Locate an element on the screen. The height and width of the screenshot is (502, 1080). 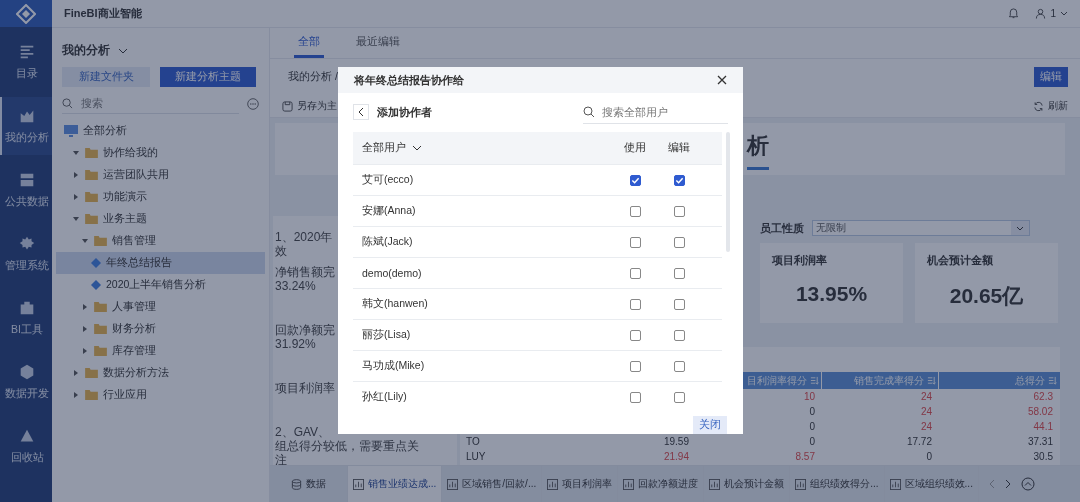
tree-item: 功能演示 is located at coordinates (160, 197).